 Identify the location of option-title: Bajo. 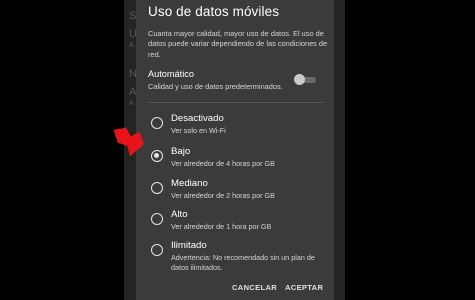
(181, 151).